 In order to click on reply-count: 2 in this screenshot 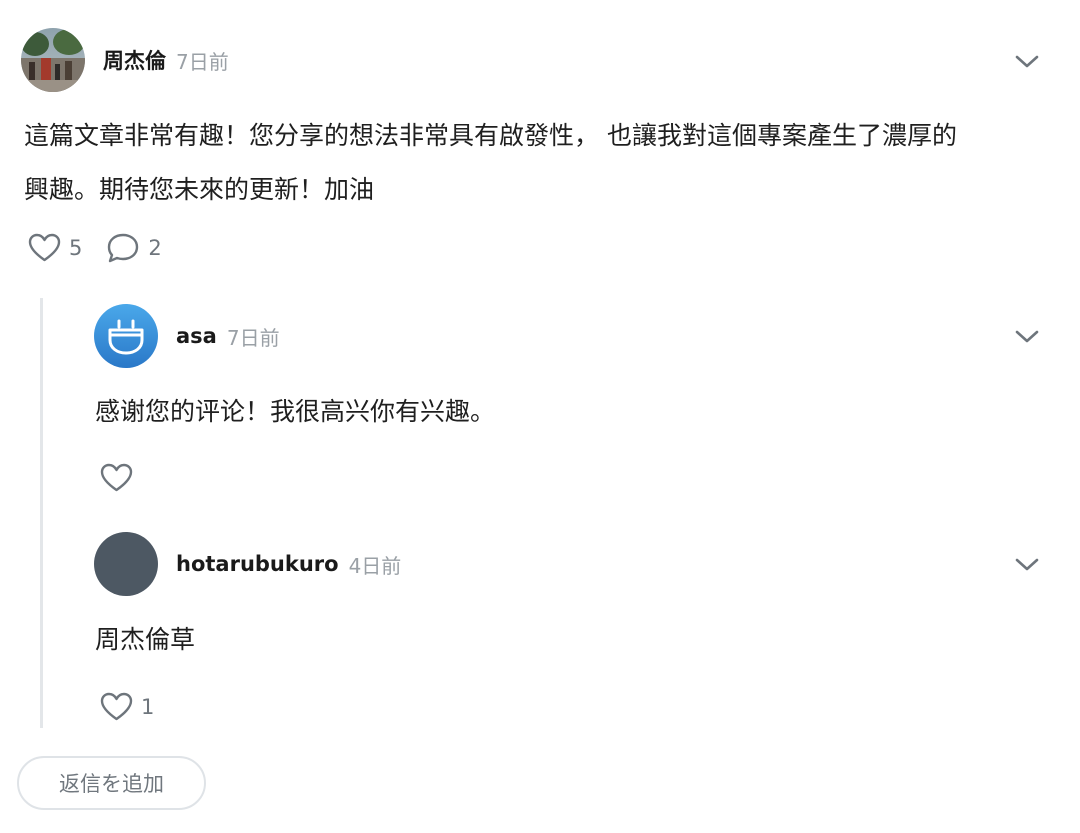, I will do `click(155, 248)`.